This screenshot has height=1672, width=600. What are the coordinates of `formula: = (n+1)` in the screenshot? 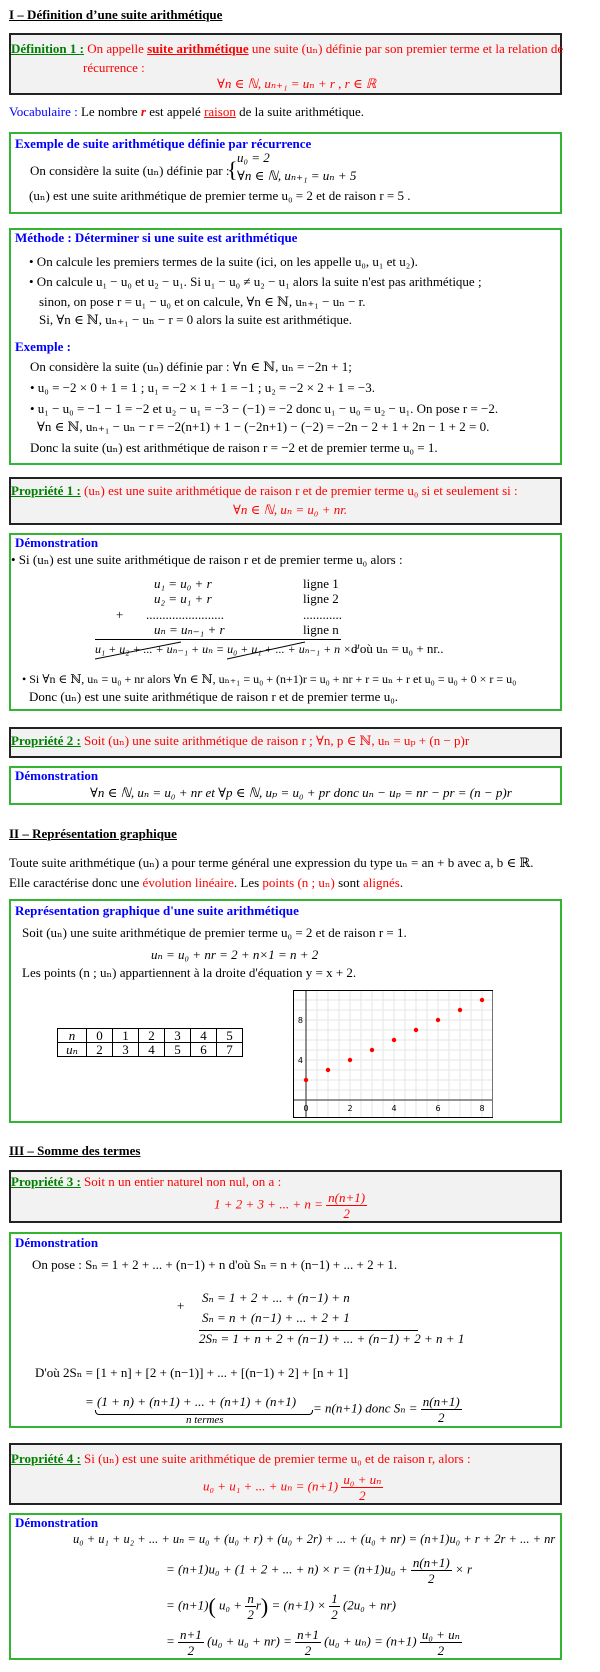 It's located at (187, 1605).